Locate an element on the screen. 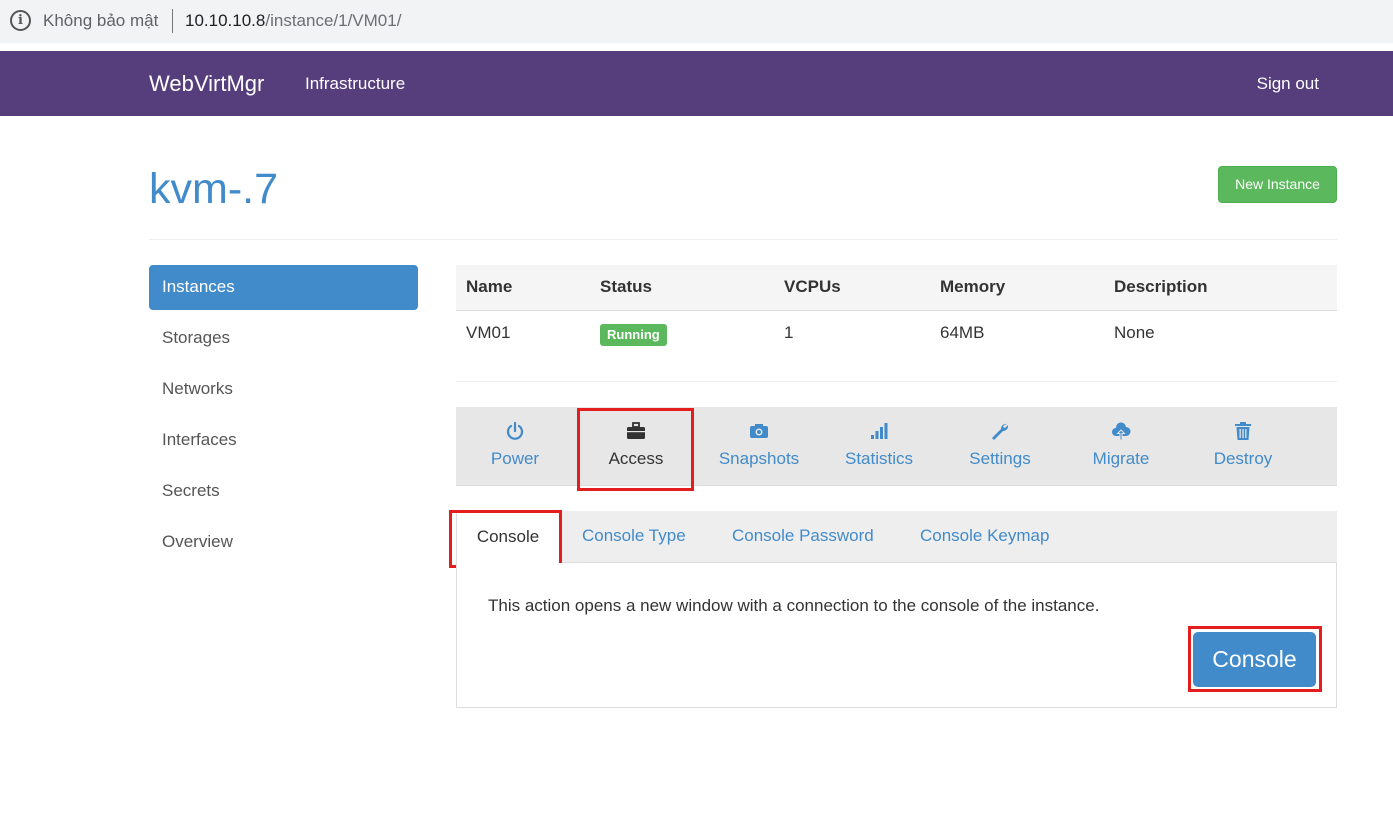  header-divider is located at coordinates (743, 239).